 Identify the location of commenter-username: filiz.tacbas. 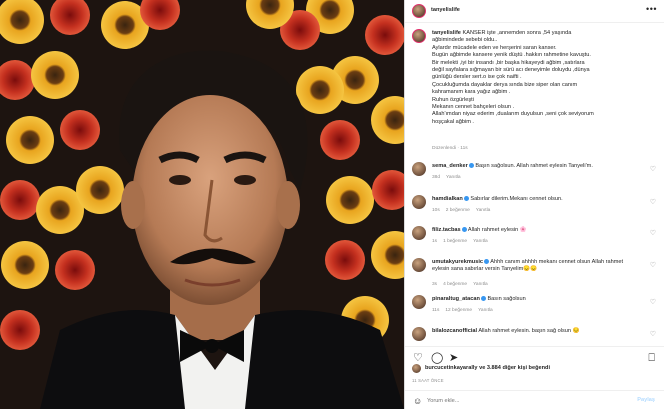
(446, 230).